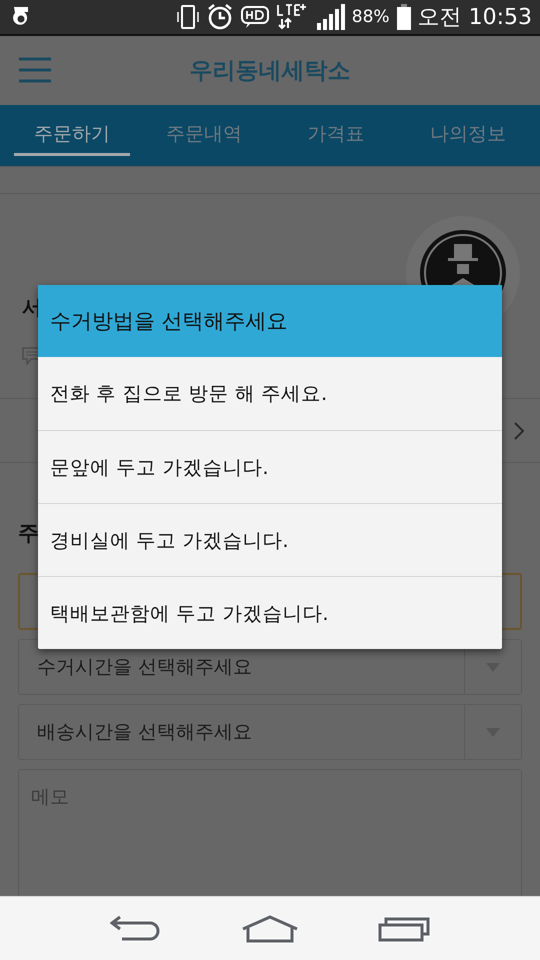 The image size is (540, 960). What do you see at coordinates (336, 130) in the screenshot?
I see `tab: 가격표` at bounding box center [336, 130].